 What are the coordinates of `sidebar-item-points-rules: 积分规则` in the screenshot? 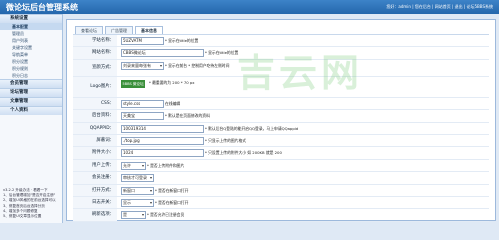 It's located at (31, 68).